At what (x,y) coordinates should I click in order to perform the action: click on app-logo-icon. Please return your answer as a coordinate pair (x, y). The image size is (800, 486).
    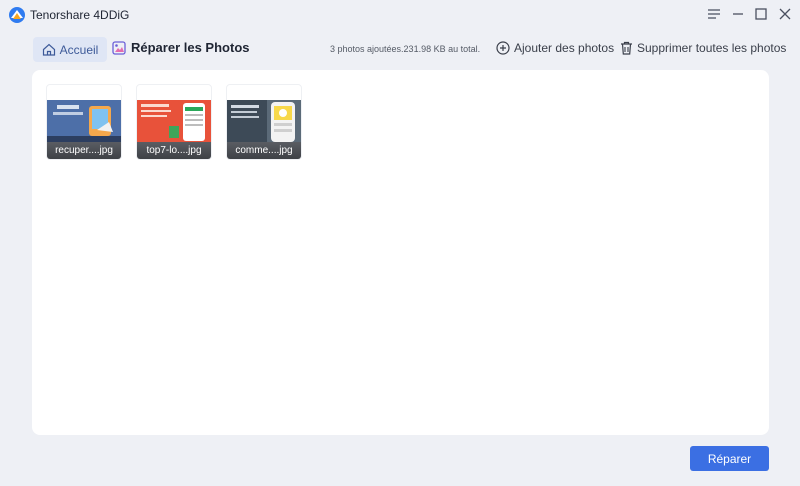
    Looking at the image, I should click on (17, 15).